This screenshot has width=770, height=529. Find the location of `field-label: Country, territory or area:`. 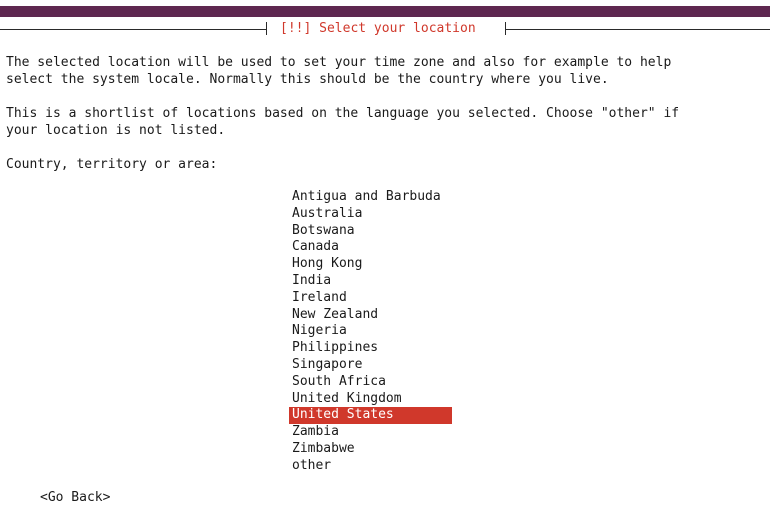

field-label: Country, territory or area: is located at coordinates (112, 164).